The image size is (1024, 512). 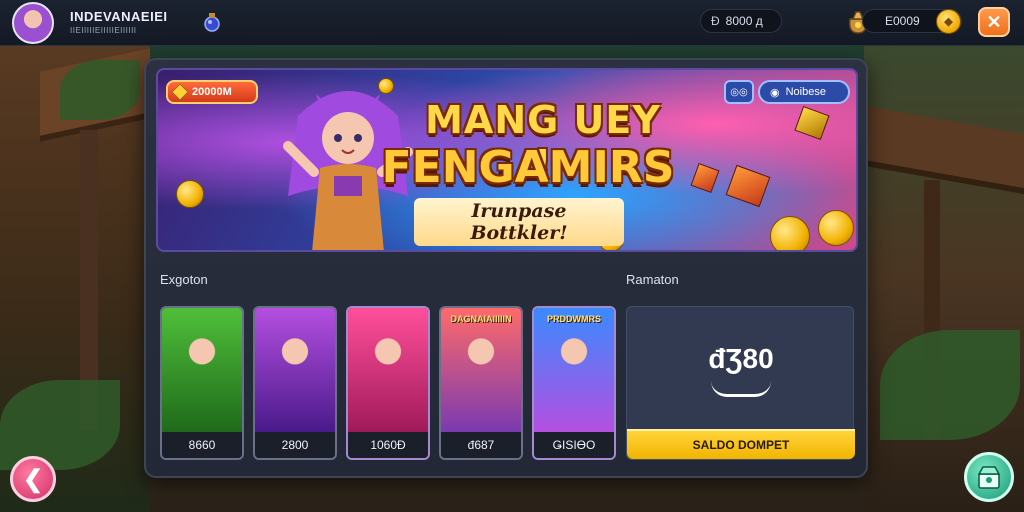 I want to click on character-card-value: 8660, so click(x=202, y=445).